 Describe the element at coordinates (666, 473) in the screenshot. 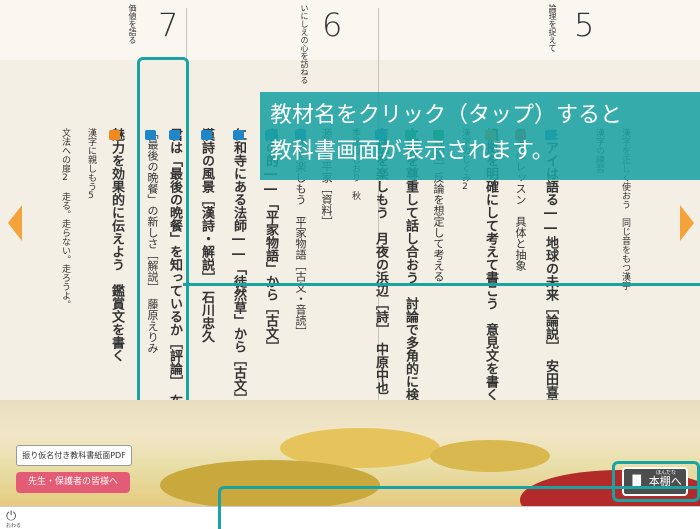

I see `bookshelf-ruby: ほんだな` at that location.